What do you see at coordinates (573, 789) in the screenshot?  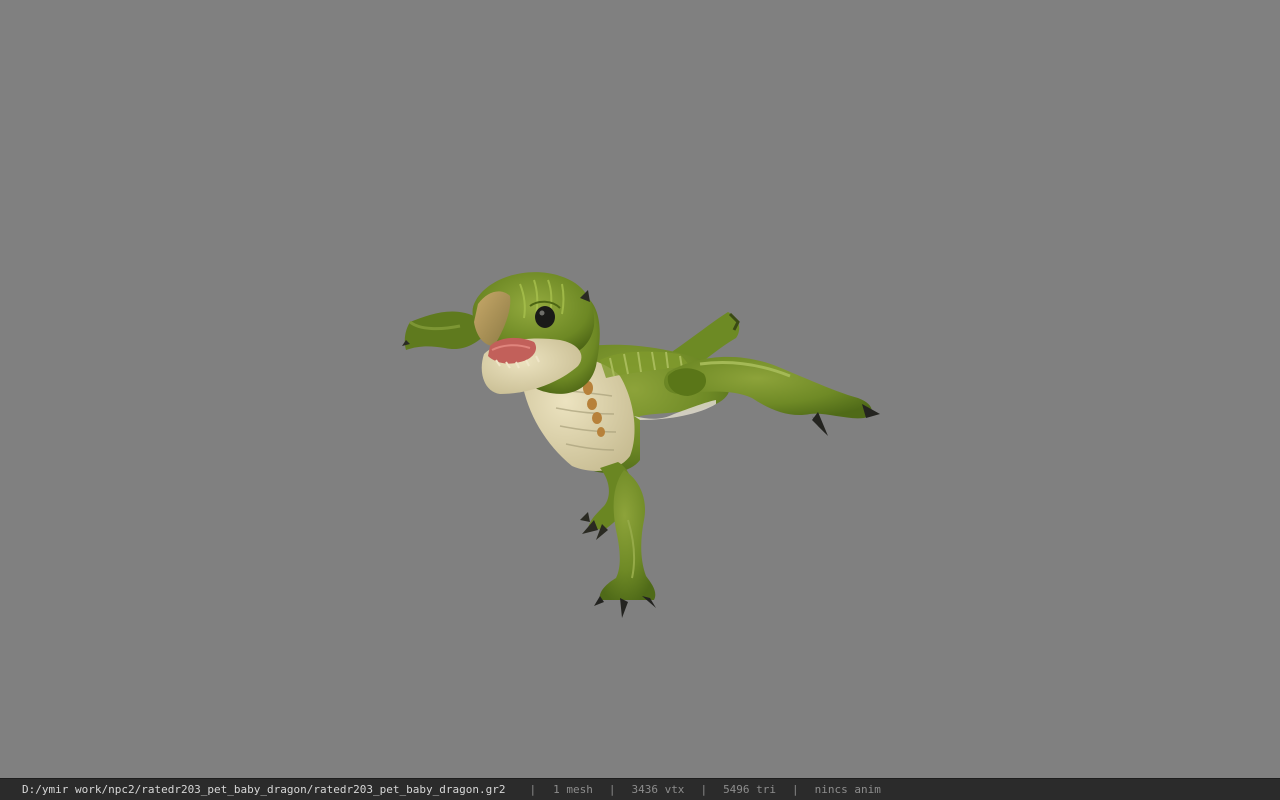 I see `mesh-count-text: 1 mesh` at bounding box center [573, 789].